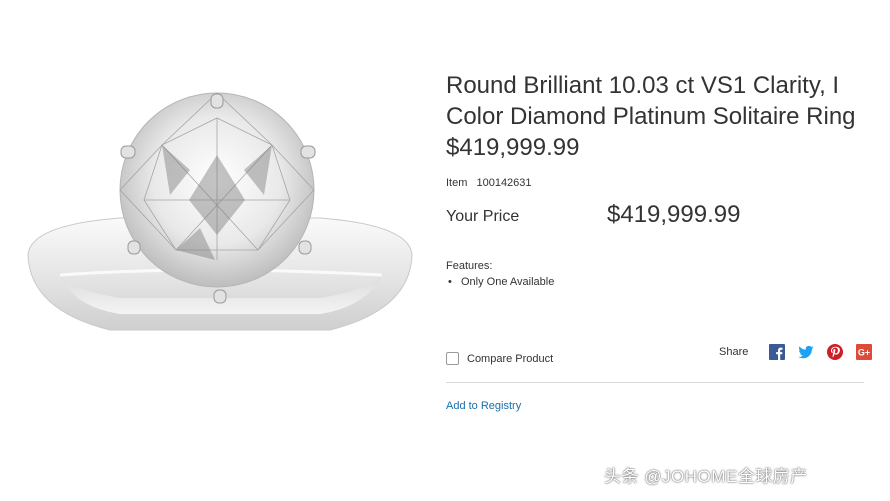 This screenshot has height=501, width=890. Describe the element at coordinates (483, 216) in the screenshot. I see `price-label: Your Price` at that location.